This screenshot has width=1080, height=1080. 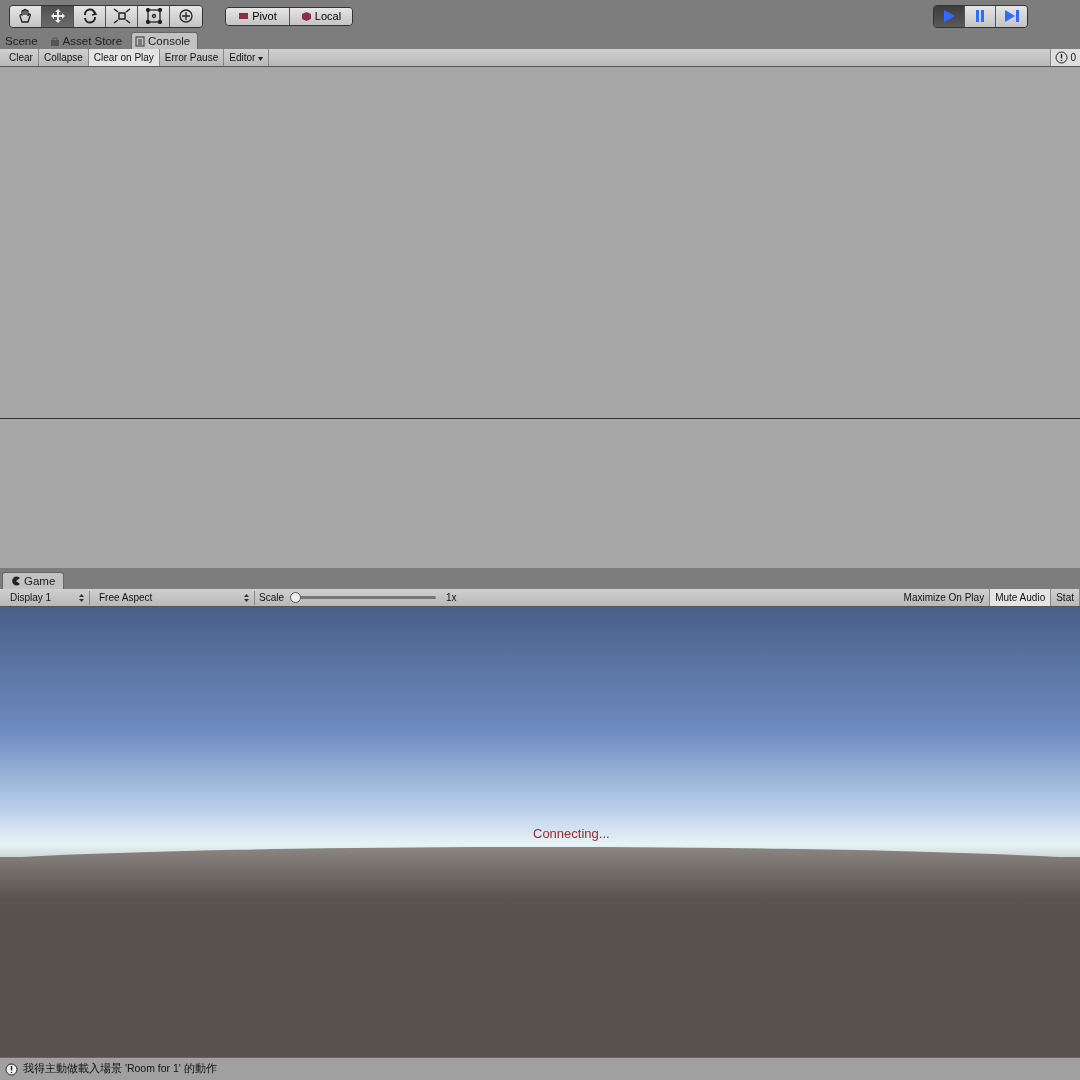 I want to click on scale-label: Scale, so click(x=271, y=597).